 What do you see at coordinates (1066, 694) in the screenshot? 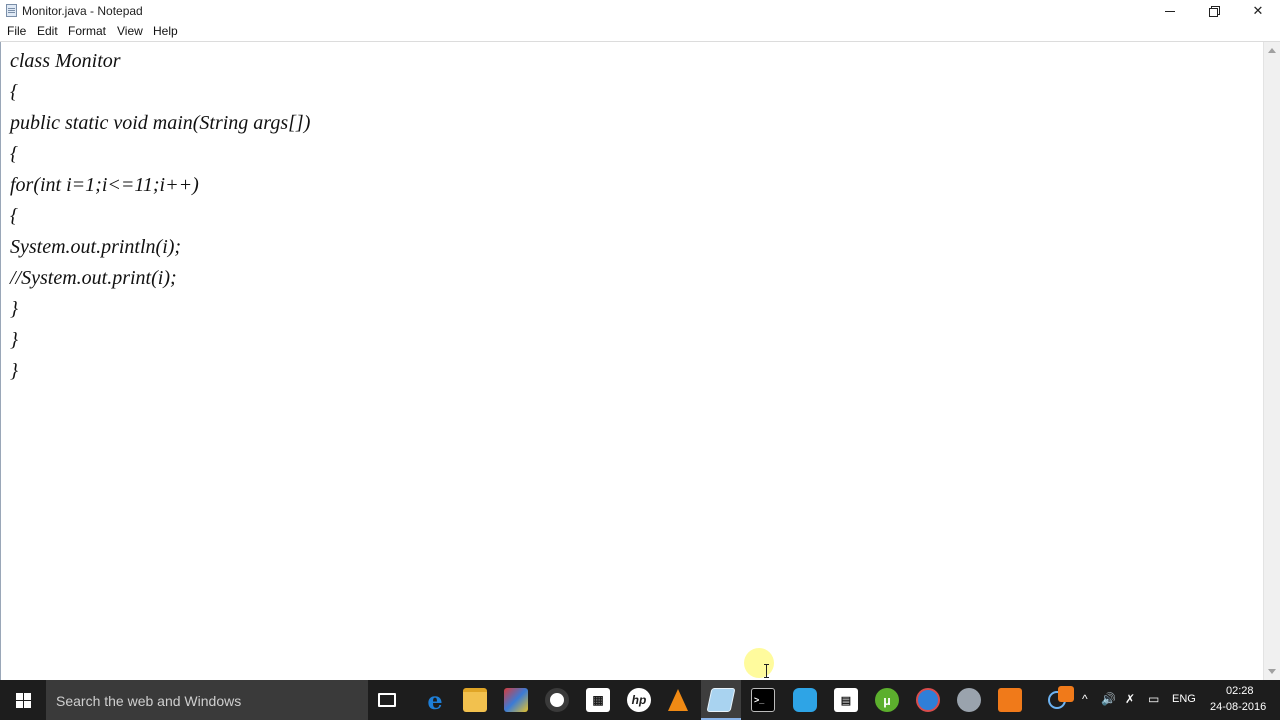
I see `notification-app-icon` at bounding box center [1066, 694].